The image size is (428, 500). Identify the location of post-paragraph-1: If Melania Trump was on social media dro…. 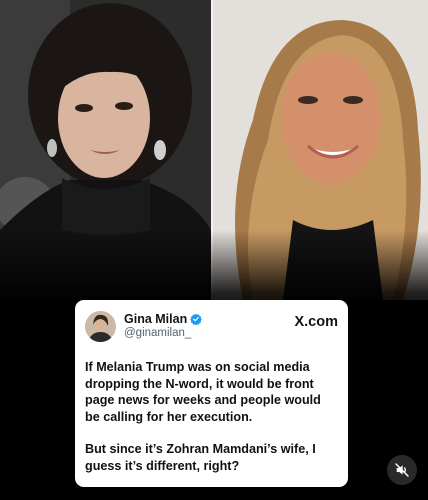
(203, 392).